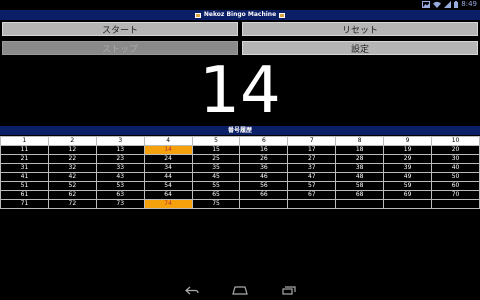 The height and width of the screenshot is (300, 480). I want to click on status-icons: 8:49, so click(449, 4).